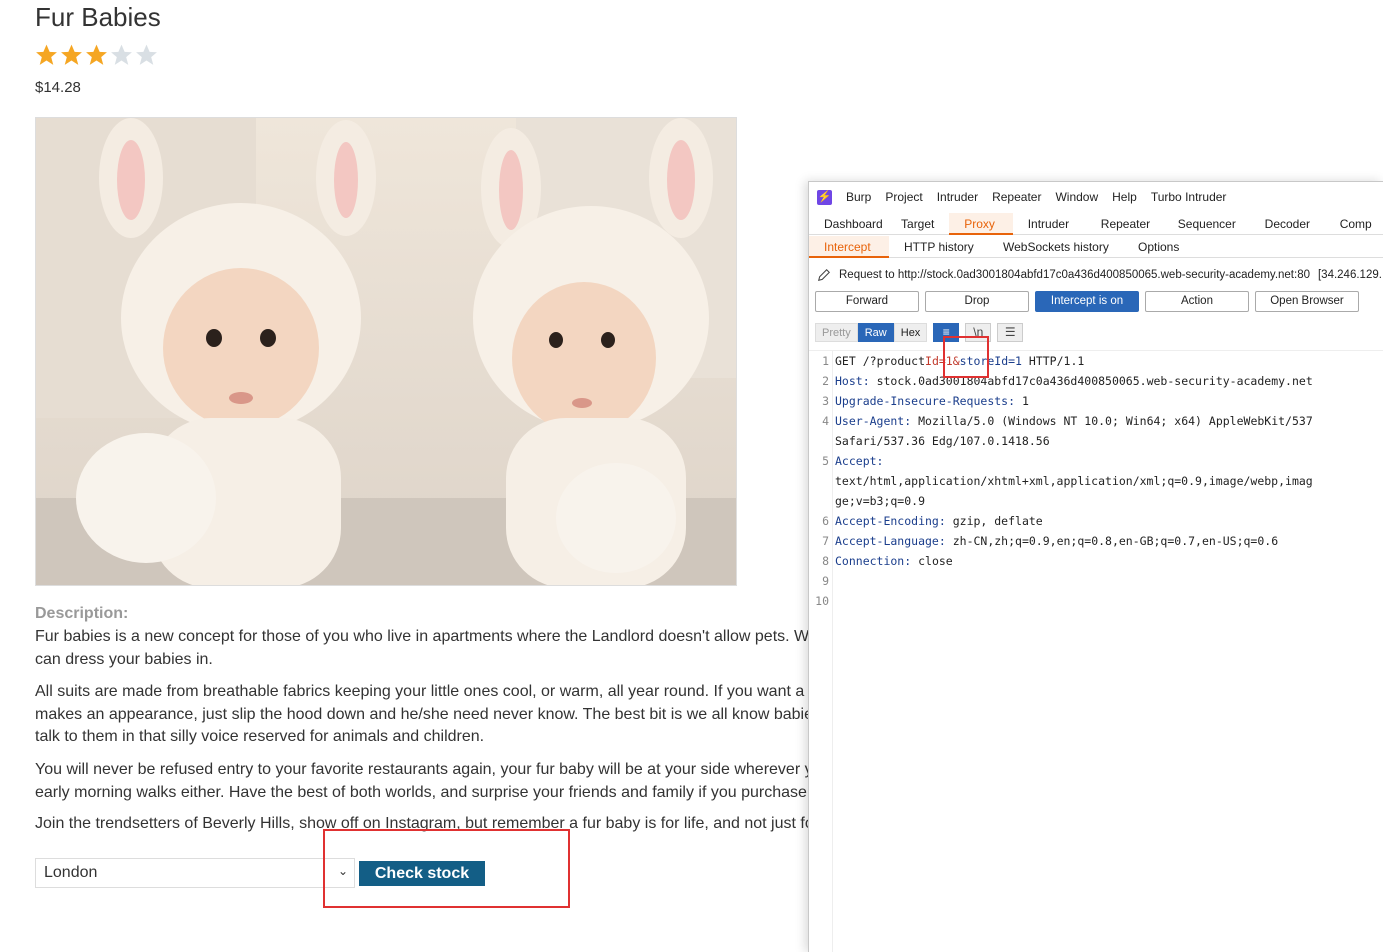  What do you see at coordinates (910, 332) in the screenshot?
I see `view-hex-button: Hex` at bounding box center [910, 332].